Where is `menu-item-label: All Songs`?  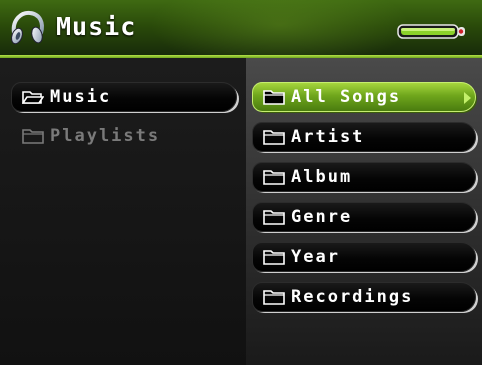 menu-item-label: All Songs is located at coordinates (346, 97).